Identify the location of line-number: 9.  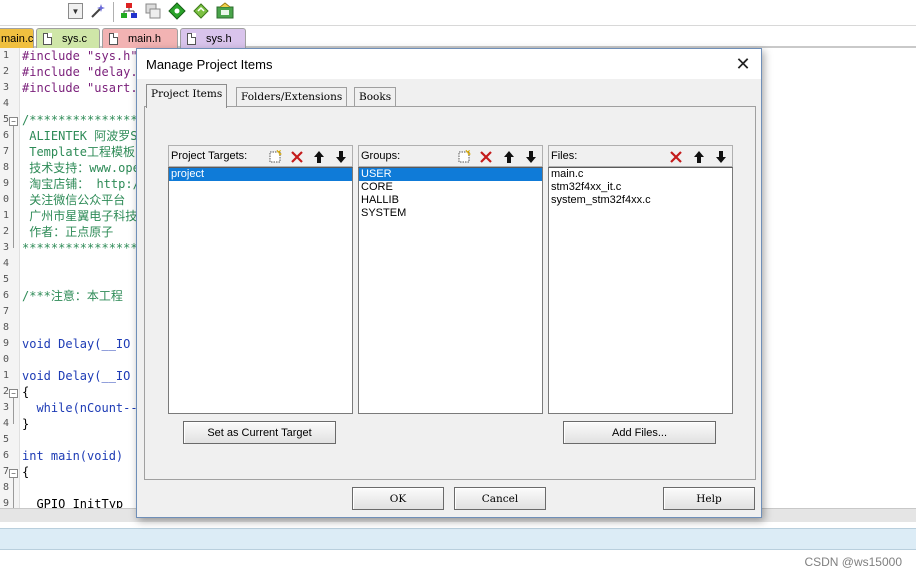
(5, 343).